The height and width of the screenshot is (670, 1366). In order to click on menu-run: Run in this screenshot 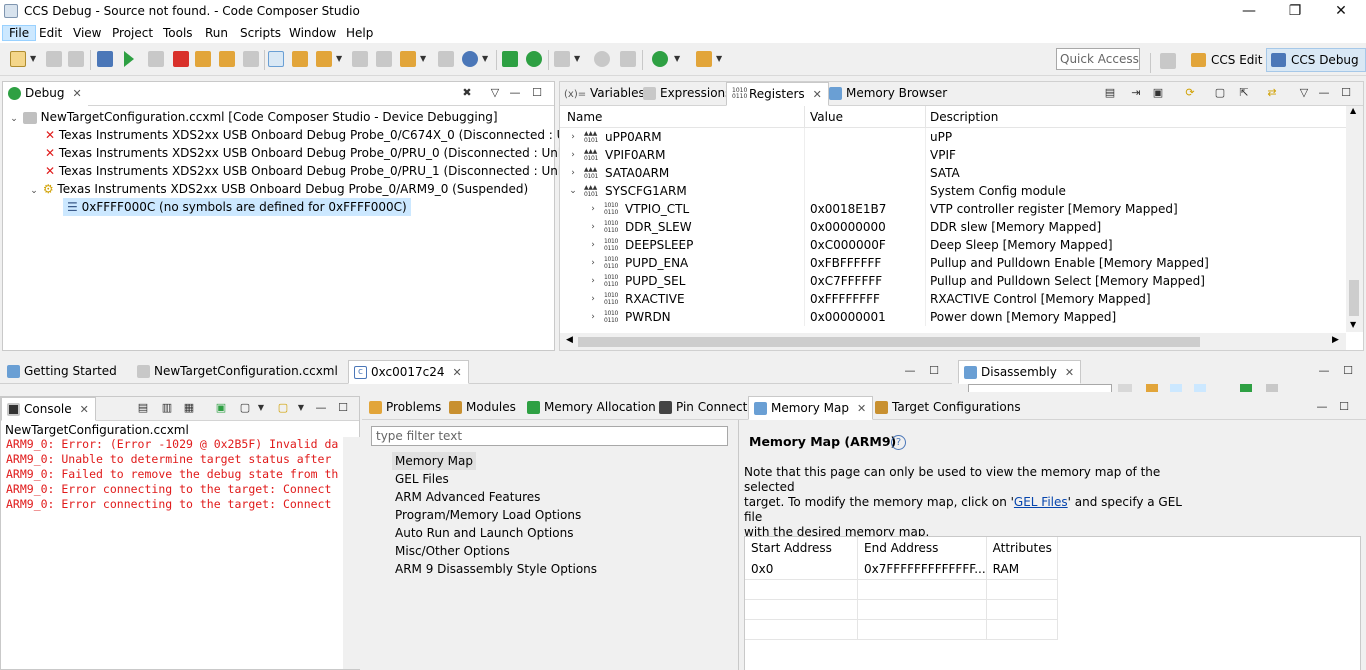, I will do `click(216, 33)`.